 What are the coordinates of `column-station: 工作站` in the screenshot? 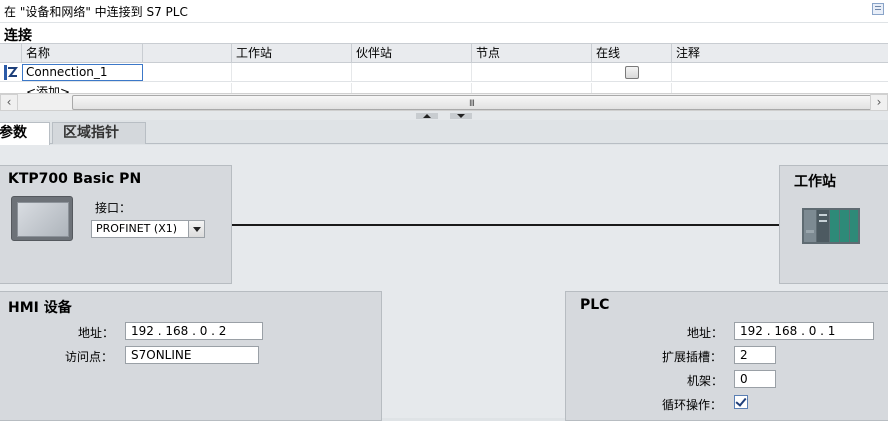 It's located at (292, 53).